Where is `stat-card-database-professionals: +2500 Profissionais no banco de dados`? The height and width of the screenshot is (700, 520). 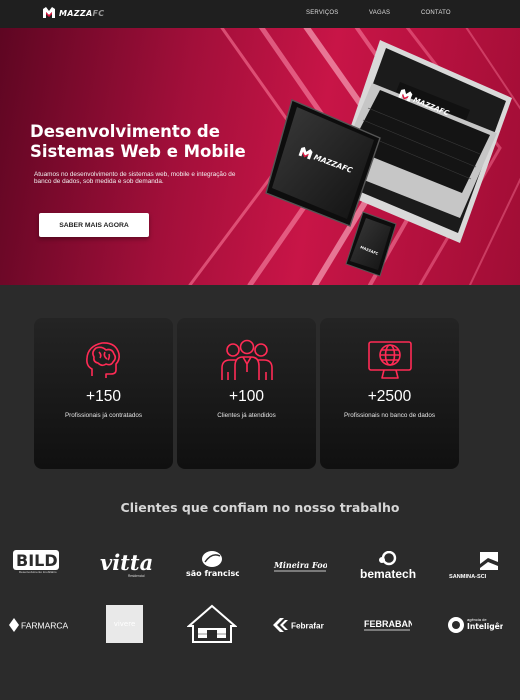
stat-card-database-professionals: +2500 Profissionais no banco de dados is located at coordinates (389, 393).